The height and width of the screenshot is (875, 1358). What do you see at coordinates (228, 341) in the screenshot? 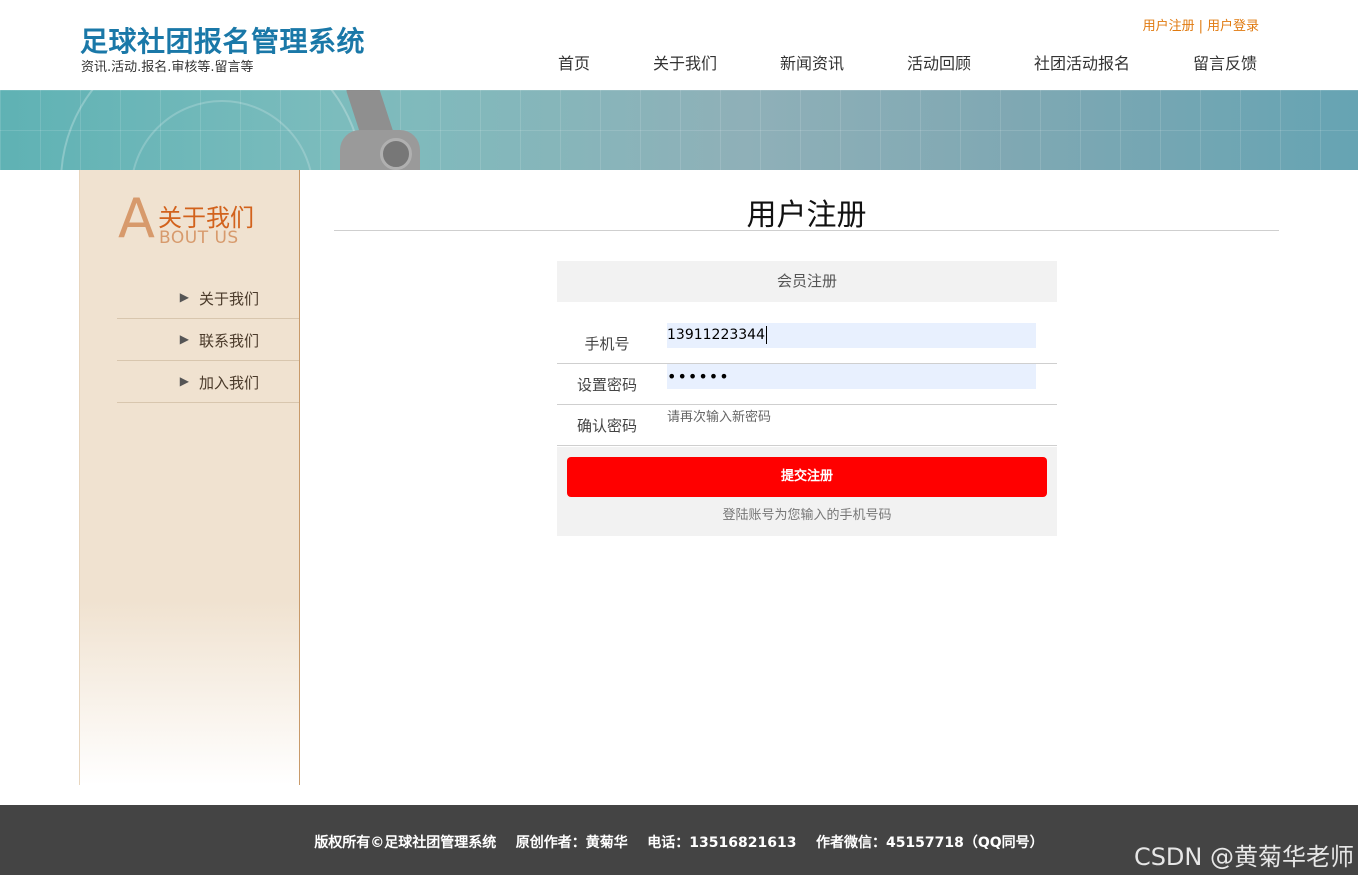
I see `sidebar-item-label: 联系我们` at bounding box center [228, 341].